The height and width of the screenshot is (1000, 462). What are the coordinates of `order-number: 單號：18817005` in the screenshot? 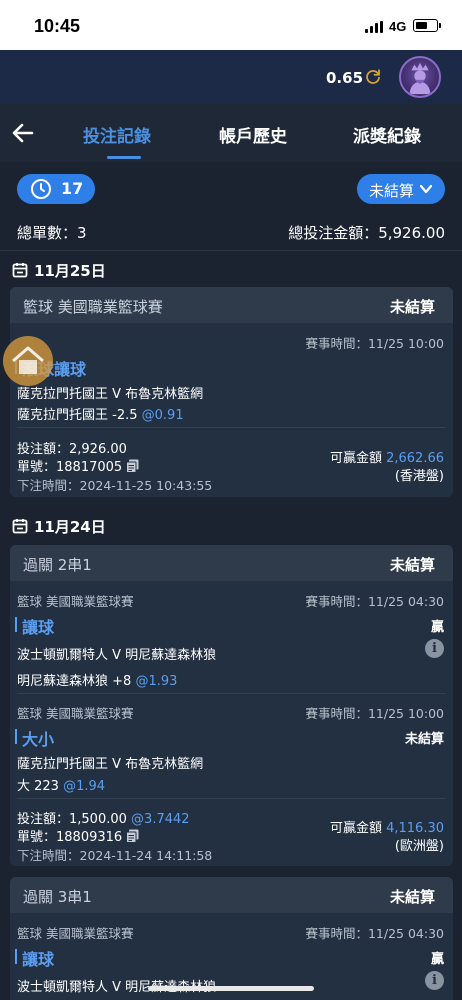 It's located at (78, 465).